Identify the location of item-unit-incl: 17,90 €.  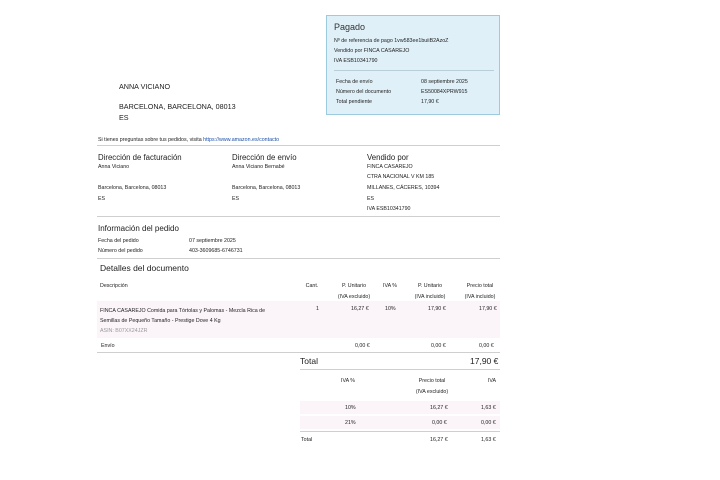
(437, 309).